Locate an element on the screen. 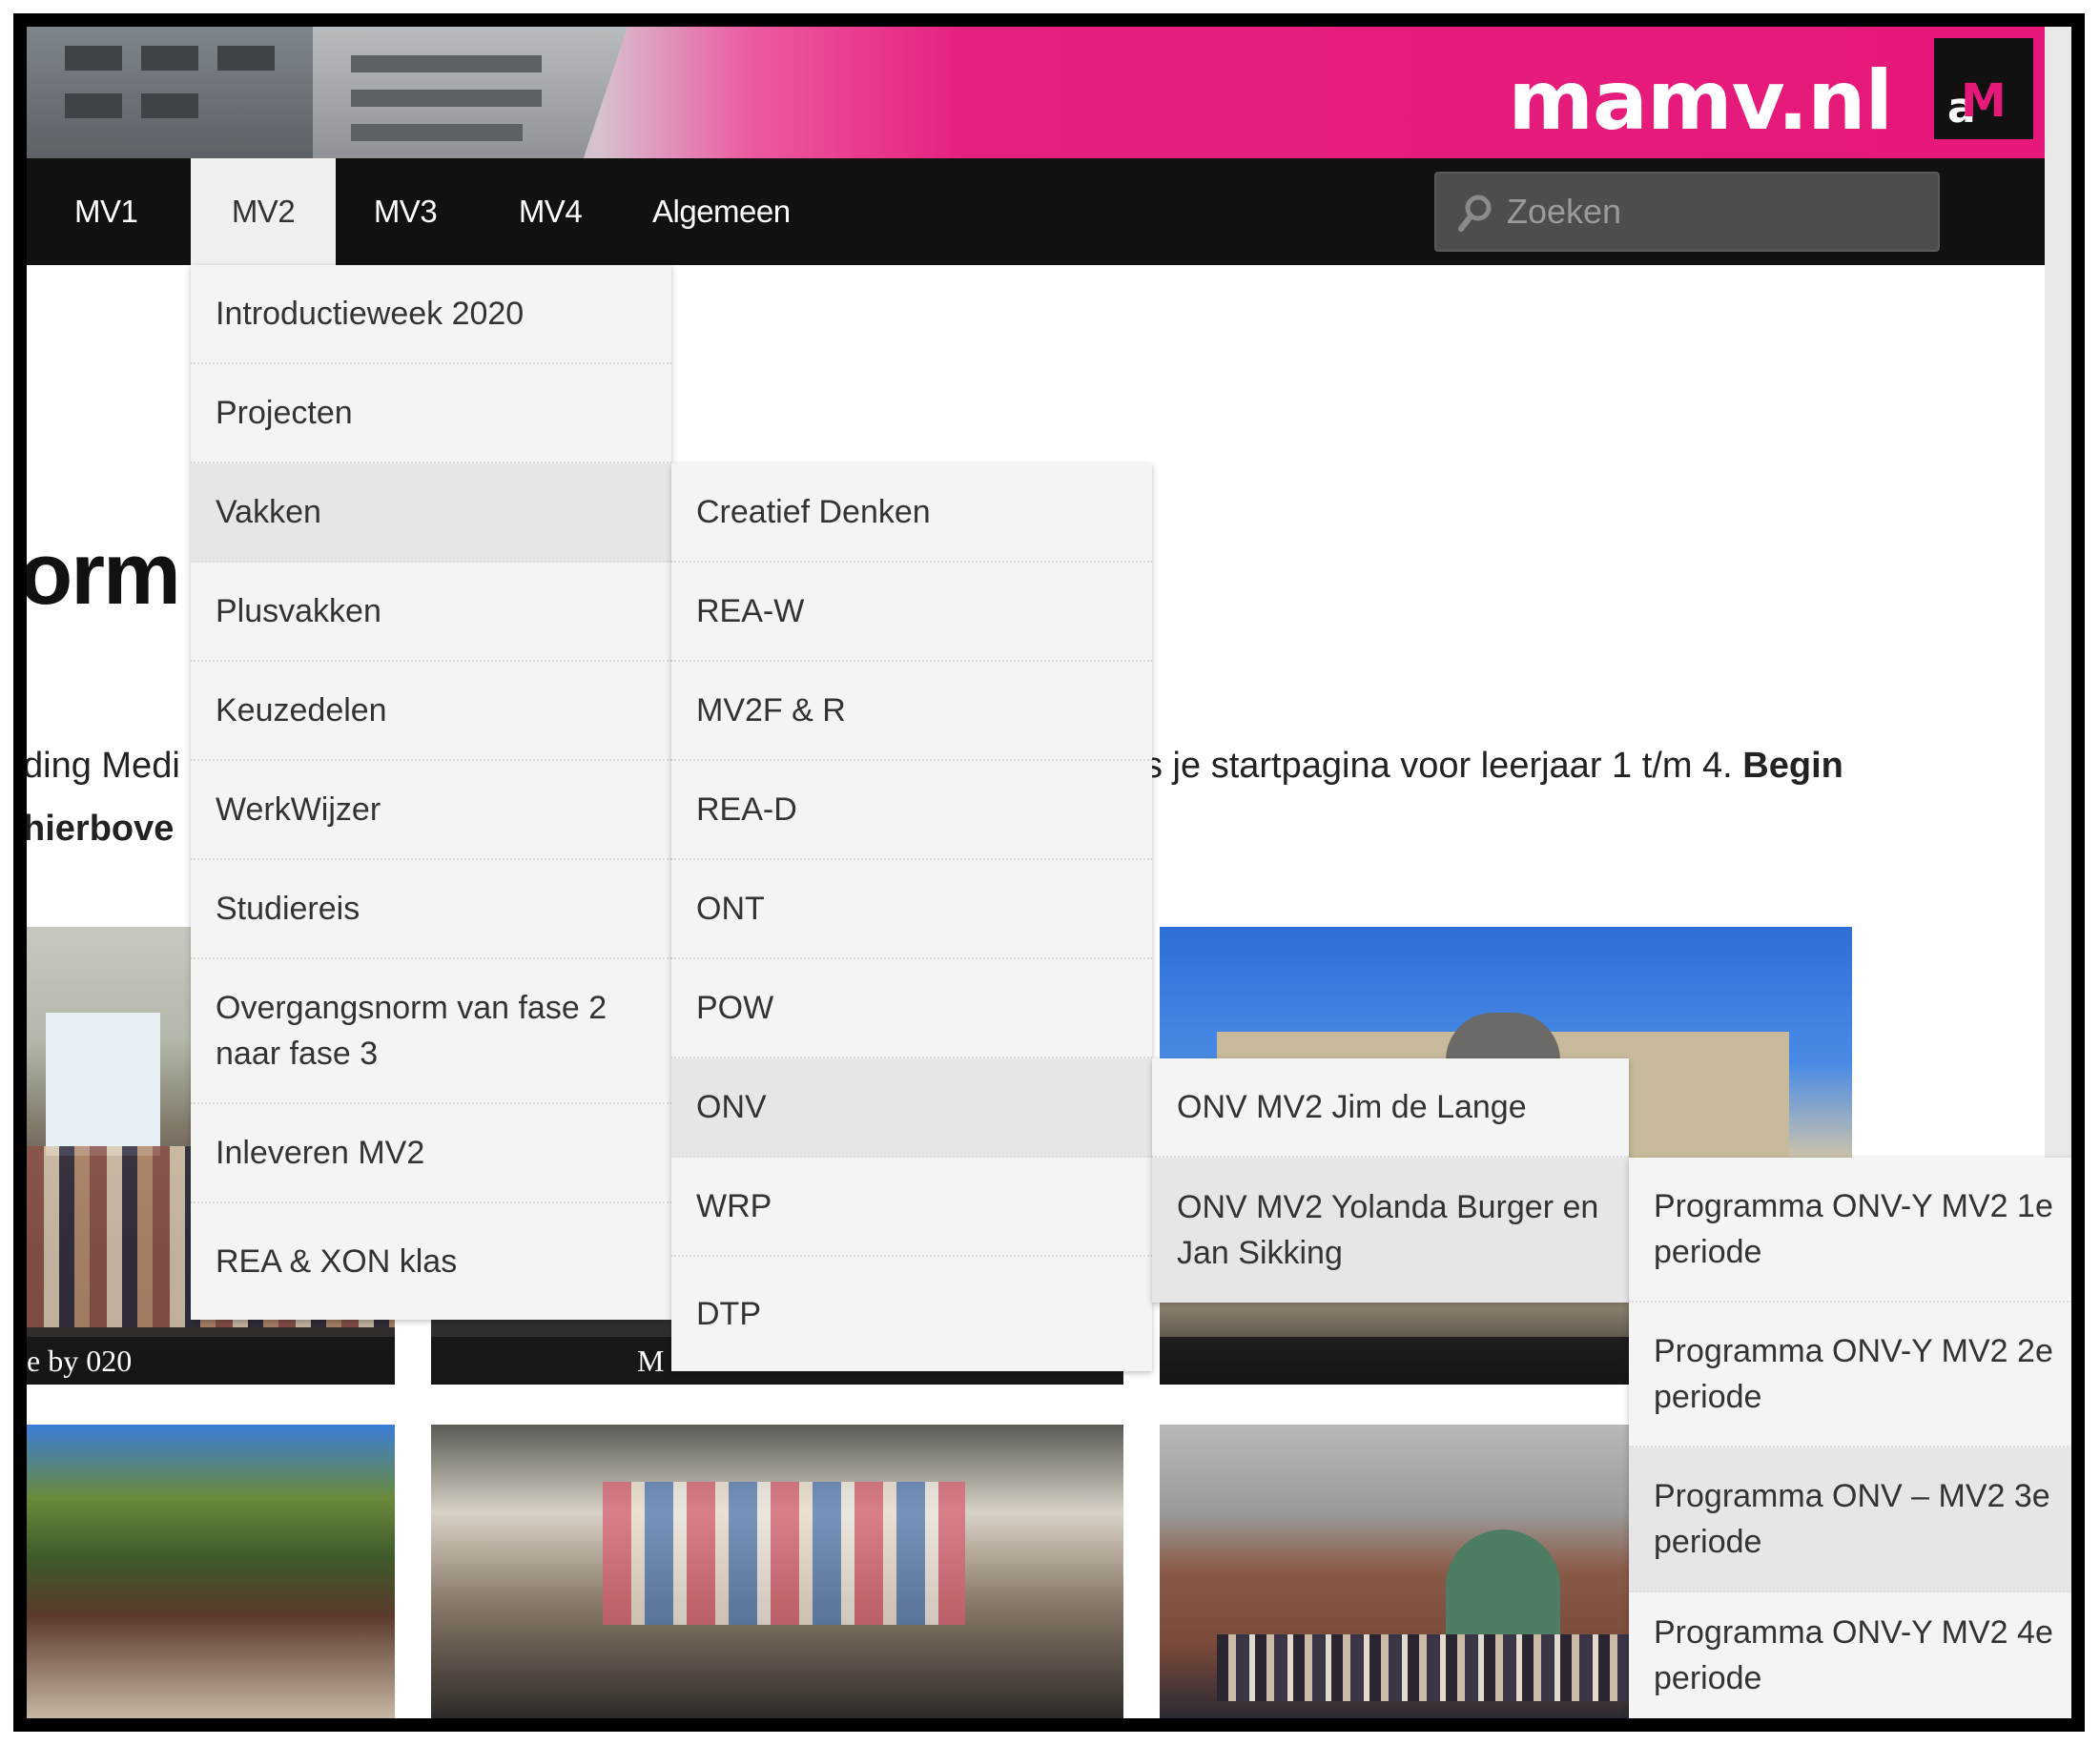 The height and width of the screenshot is (1745, 2100). menu-item-ont: ONT is located at coordinates (911, 909).